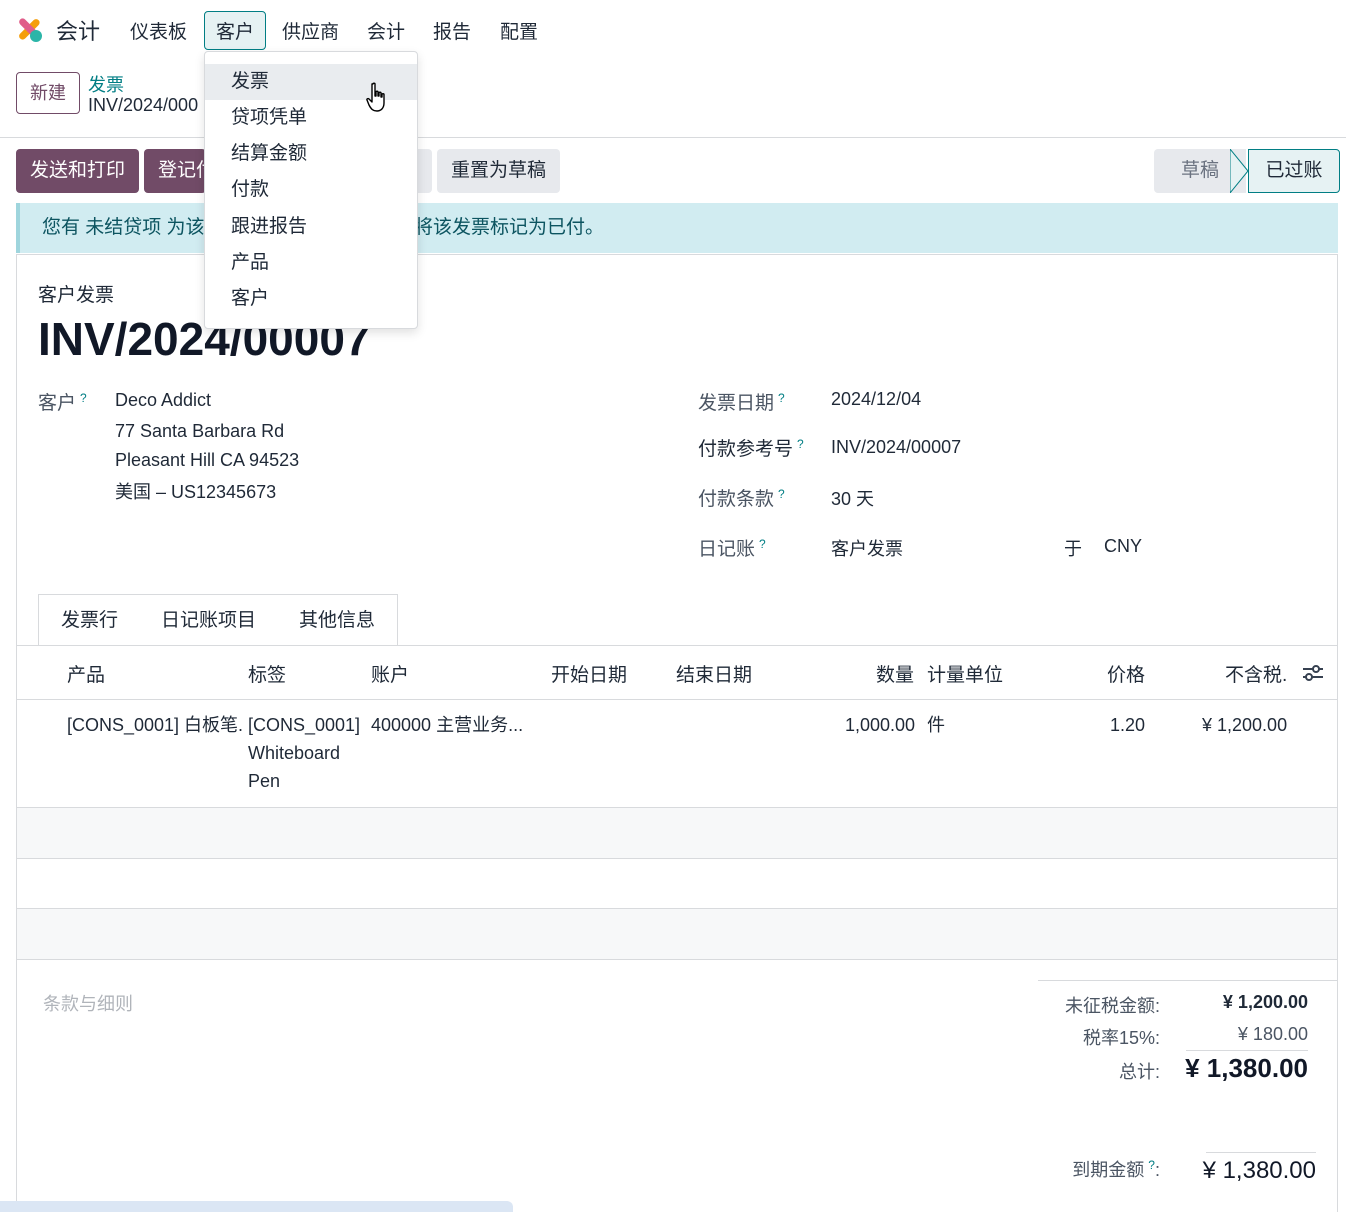 This screenshot has width=1346, height=1212. What do you see at coordinates (751, 448) in the screenshot?
I see `payment-reference-label: 付款参考号?` at bounding box center [751, 448].